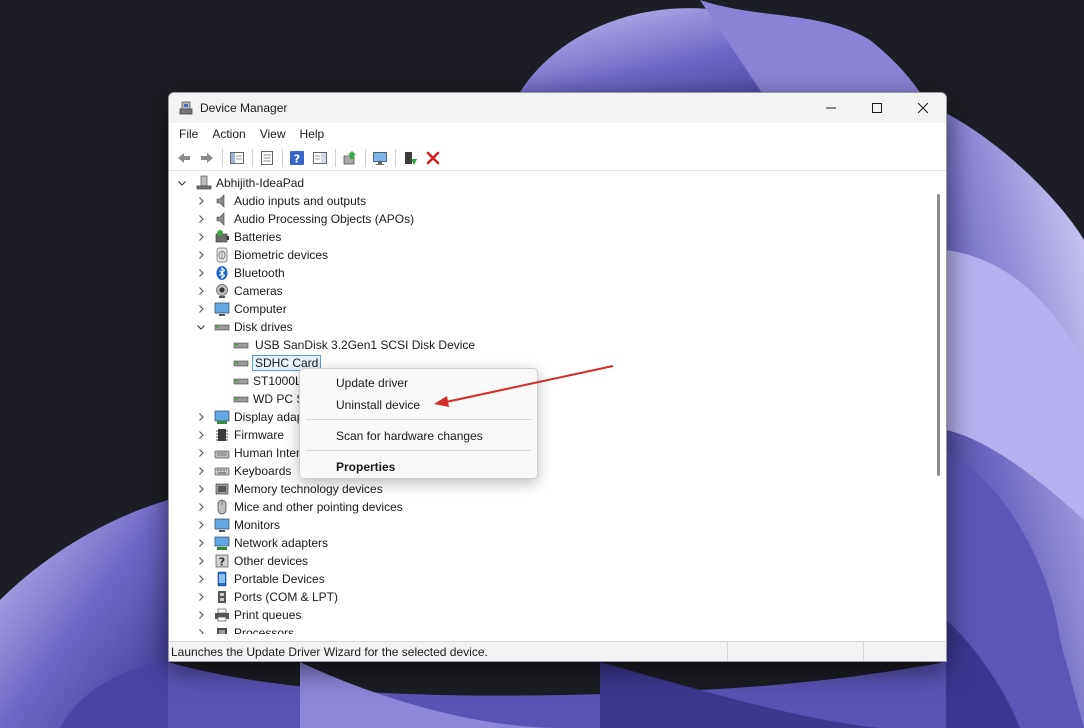  I want to click on category-human-interface: Human Inter, so click(247, 453).